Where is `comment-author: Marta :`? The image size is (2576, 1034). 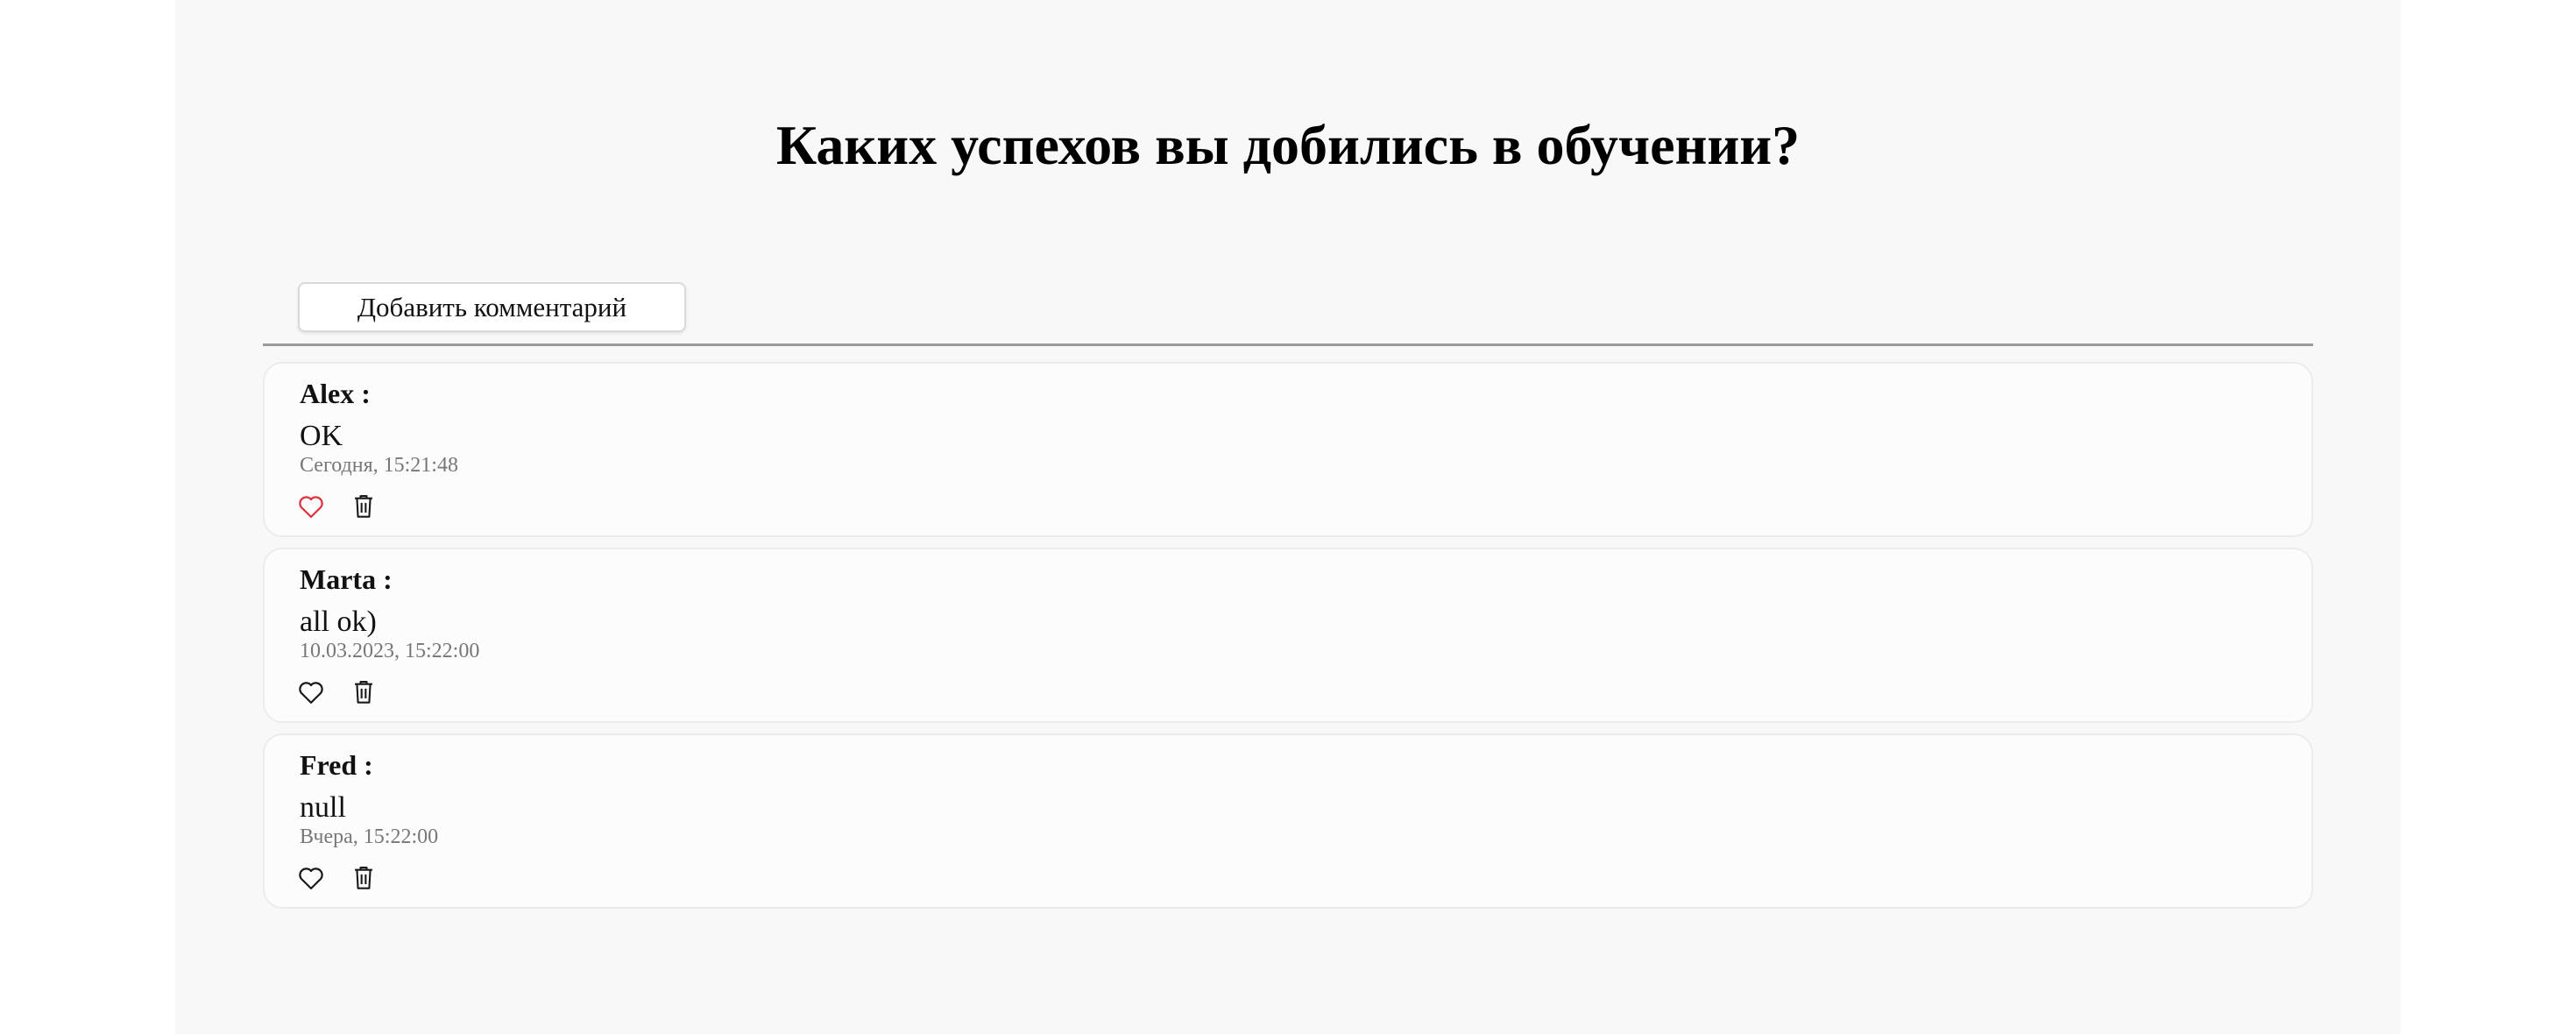
comment-author: Marta : is located at coordinates (346, 579).